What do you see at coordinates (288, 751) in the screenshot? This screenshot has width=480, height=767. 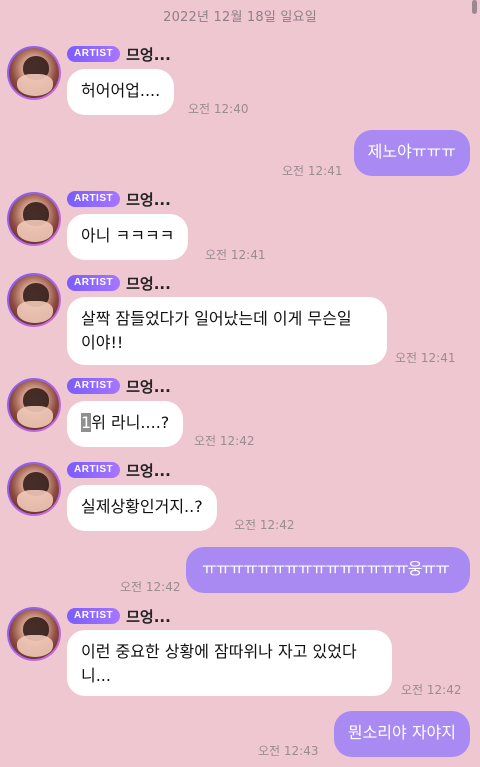 I see `message-time: 오전 12:43` at bounding box center [288, 751].